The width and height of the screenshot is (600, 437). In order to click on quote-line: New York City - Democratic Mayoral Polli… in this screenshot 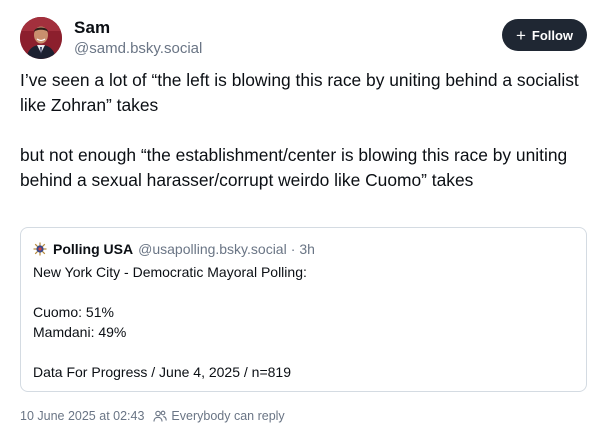, I will do `click(170, 272)`.